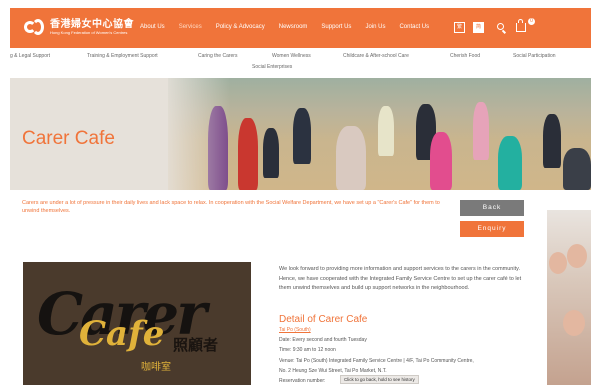 The image size is (591, 385). What do you see at coordinates (307, 350) in the screenshot?
I see `detail-time: Time: 9:30 am to 12 noon` at bounding box center [307, 350].